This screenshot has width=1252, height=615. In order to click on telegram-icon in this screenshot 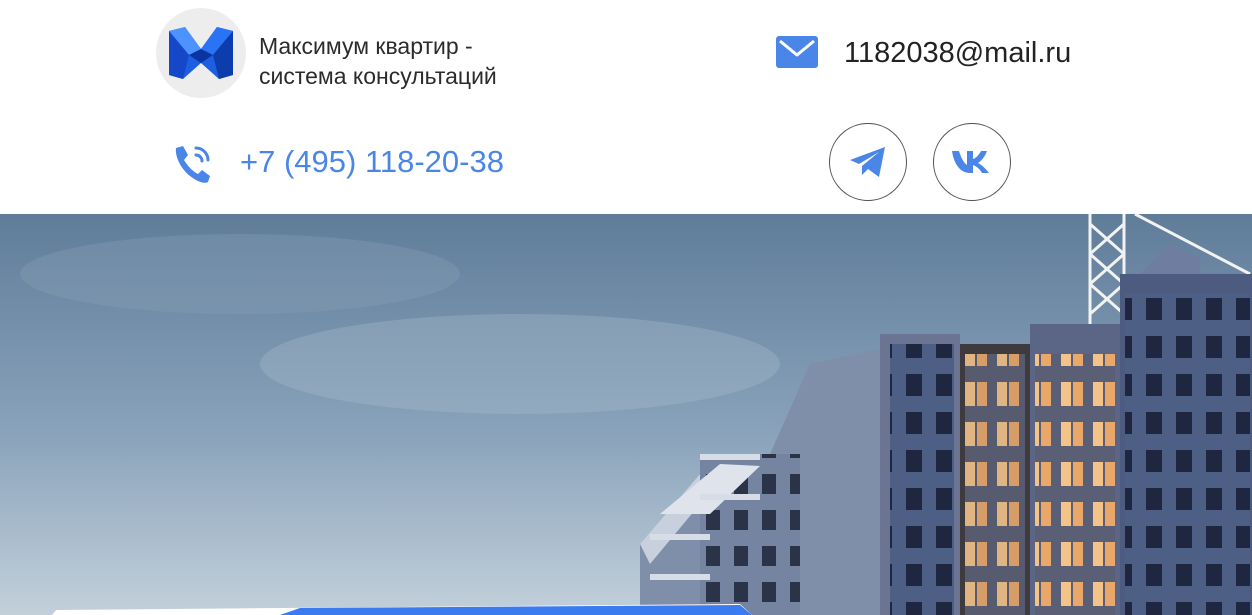, I will do `click(867, 162)`.